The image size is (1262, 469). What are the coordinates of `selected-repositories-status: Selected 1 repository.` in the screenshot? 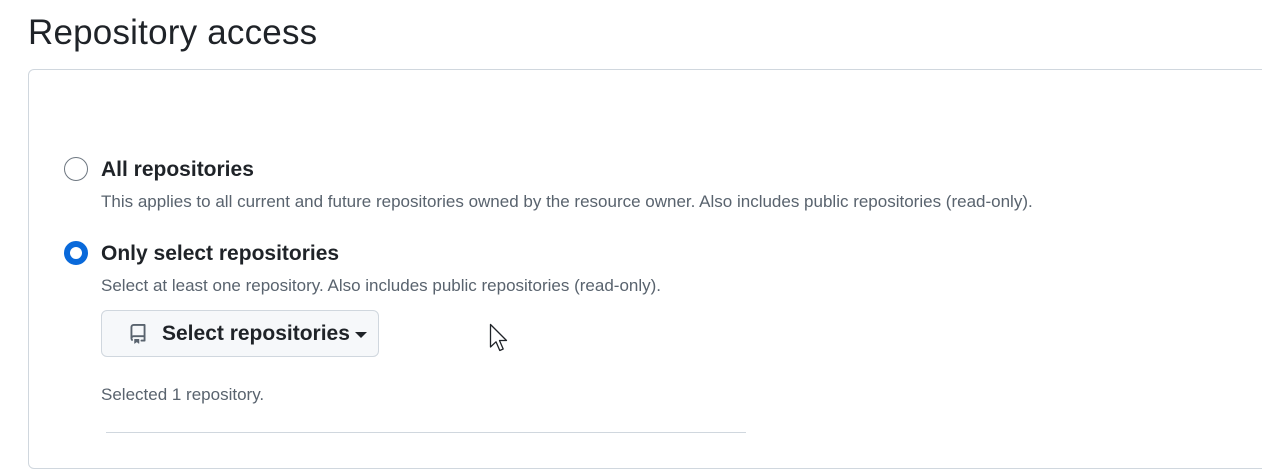 It's located at (183, 394).